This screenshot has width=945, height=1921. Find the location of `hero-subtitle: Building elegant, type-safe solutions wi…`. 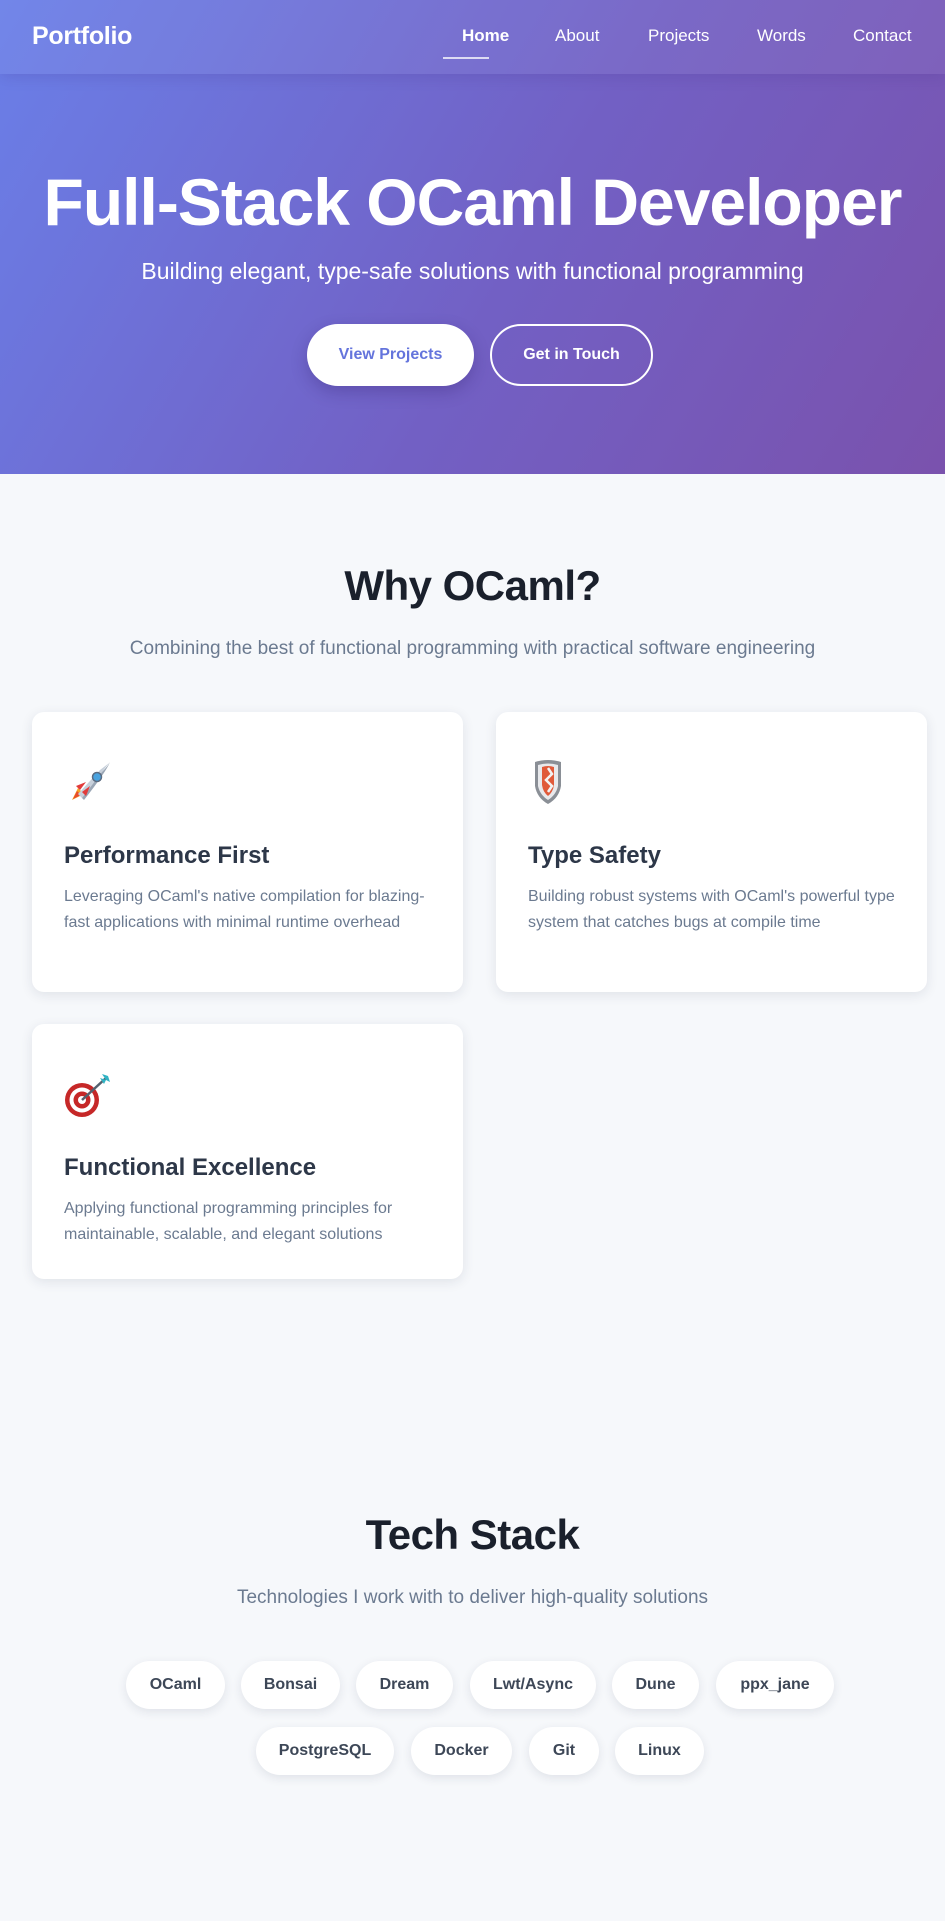

hero-subtitle: Building elegant, type-safe solutions wi… is located at coordinates (472, 271).